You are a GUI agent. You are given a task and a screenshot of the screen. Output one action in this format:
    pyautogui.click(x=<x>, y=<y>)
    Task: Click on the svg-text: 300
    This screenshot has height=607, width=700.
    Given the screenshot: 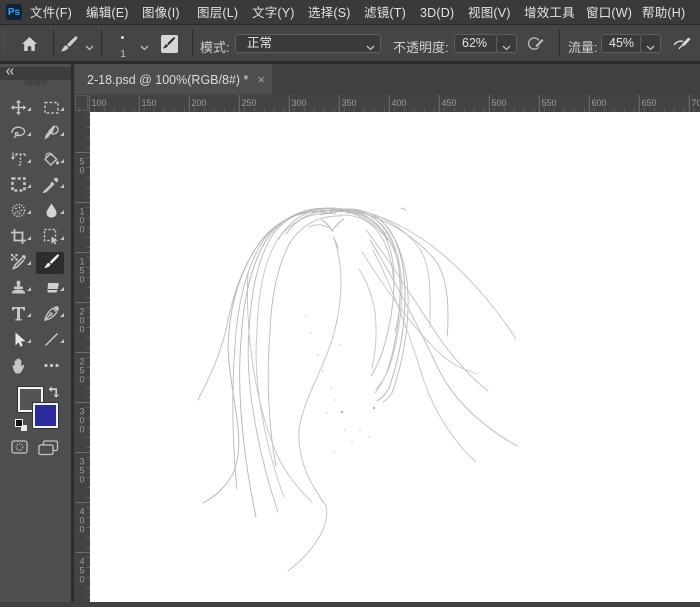 What is the action you would take?
    pyautogui.click(x=299, y=103)
    